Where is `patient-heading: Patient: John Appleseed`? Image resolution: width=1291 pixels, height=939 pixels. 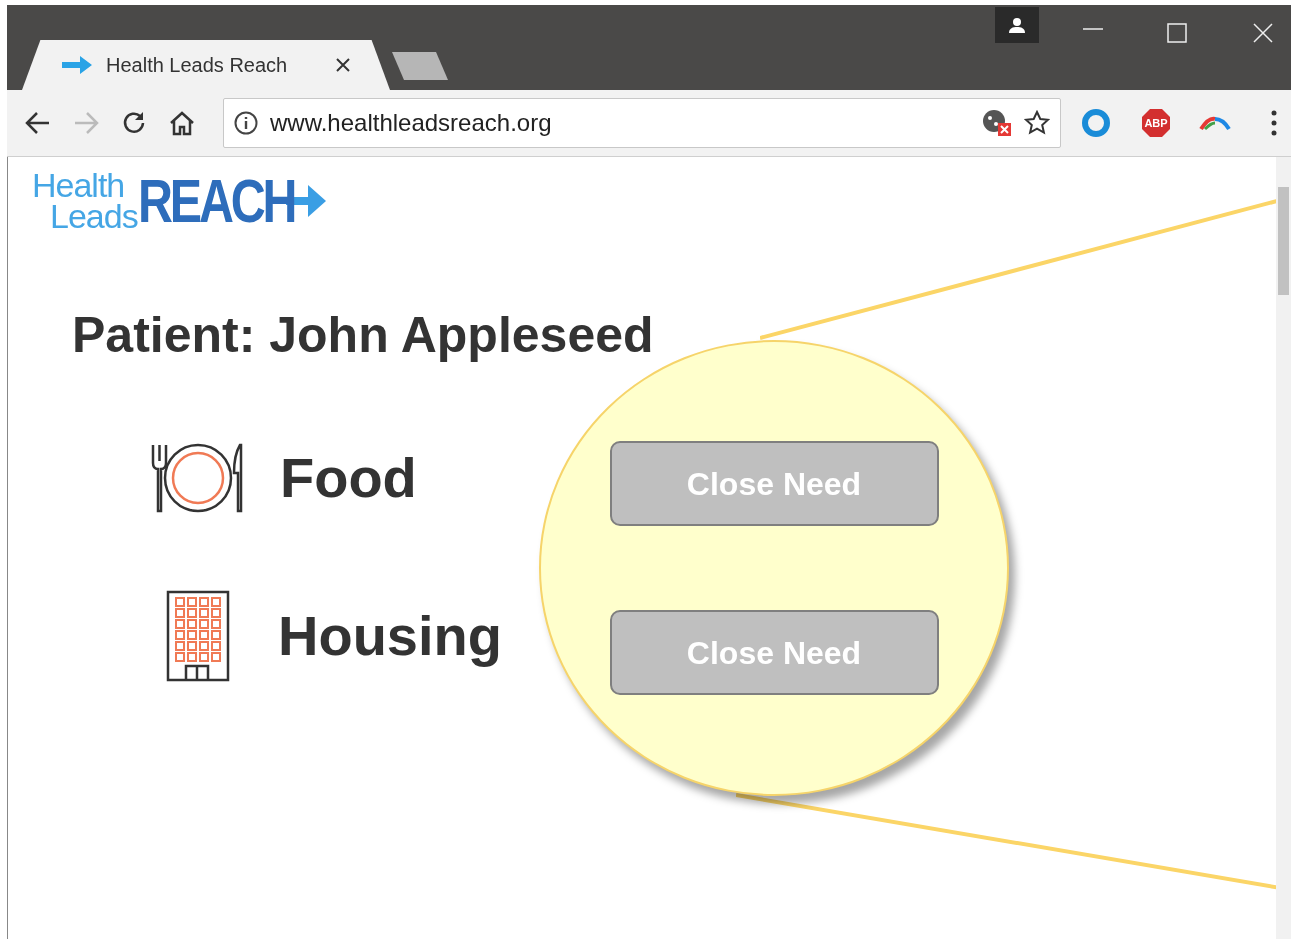 patient-heading: Patient: John Appleseed is located at coordinates (363, 335).